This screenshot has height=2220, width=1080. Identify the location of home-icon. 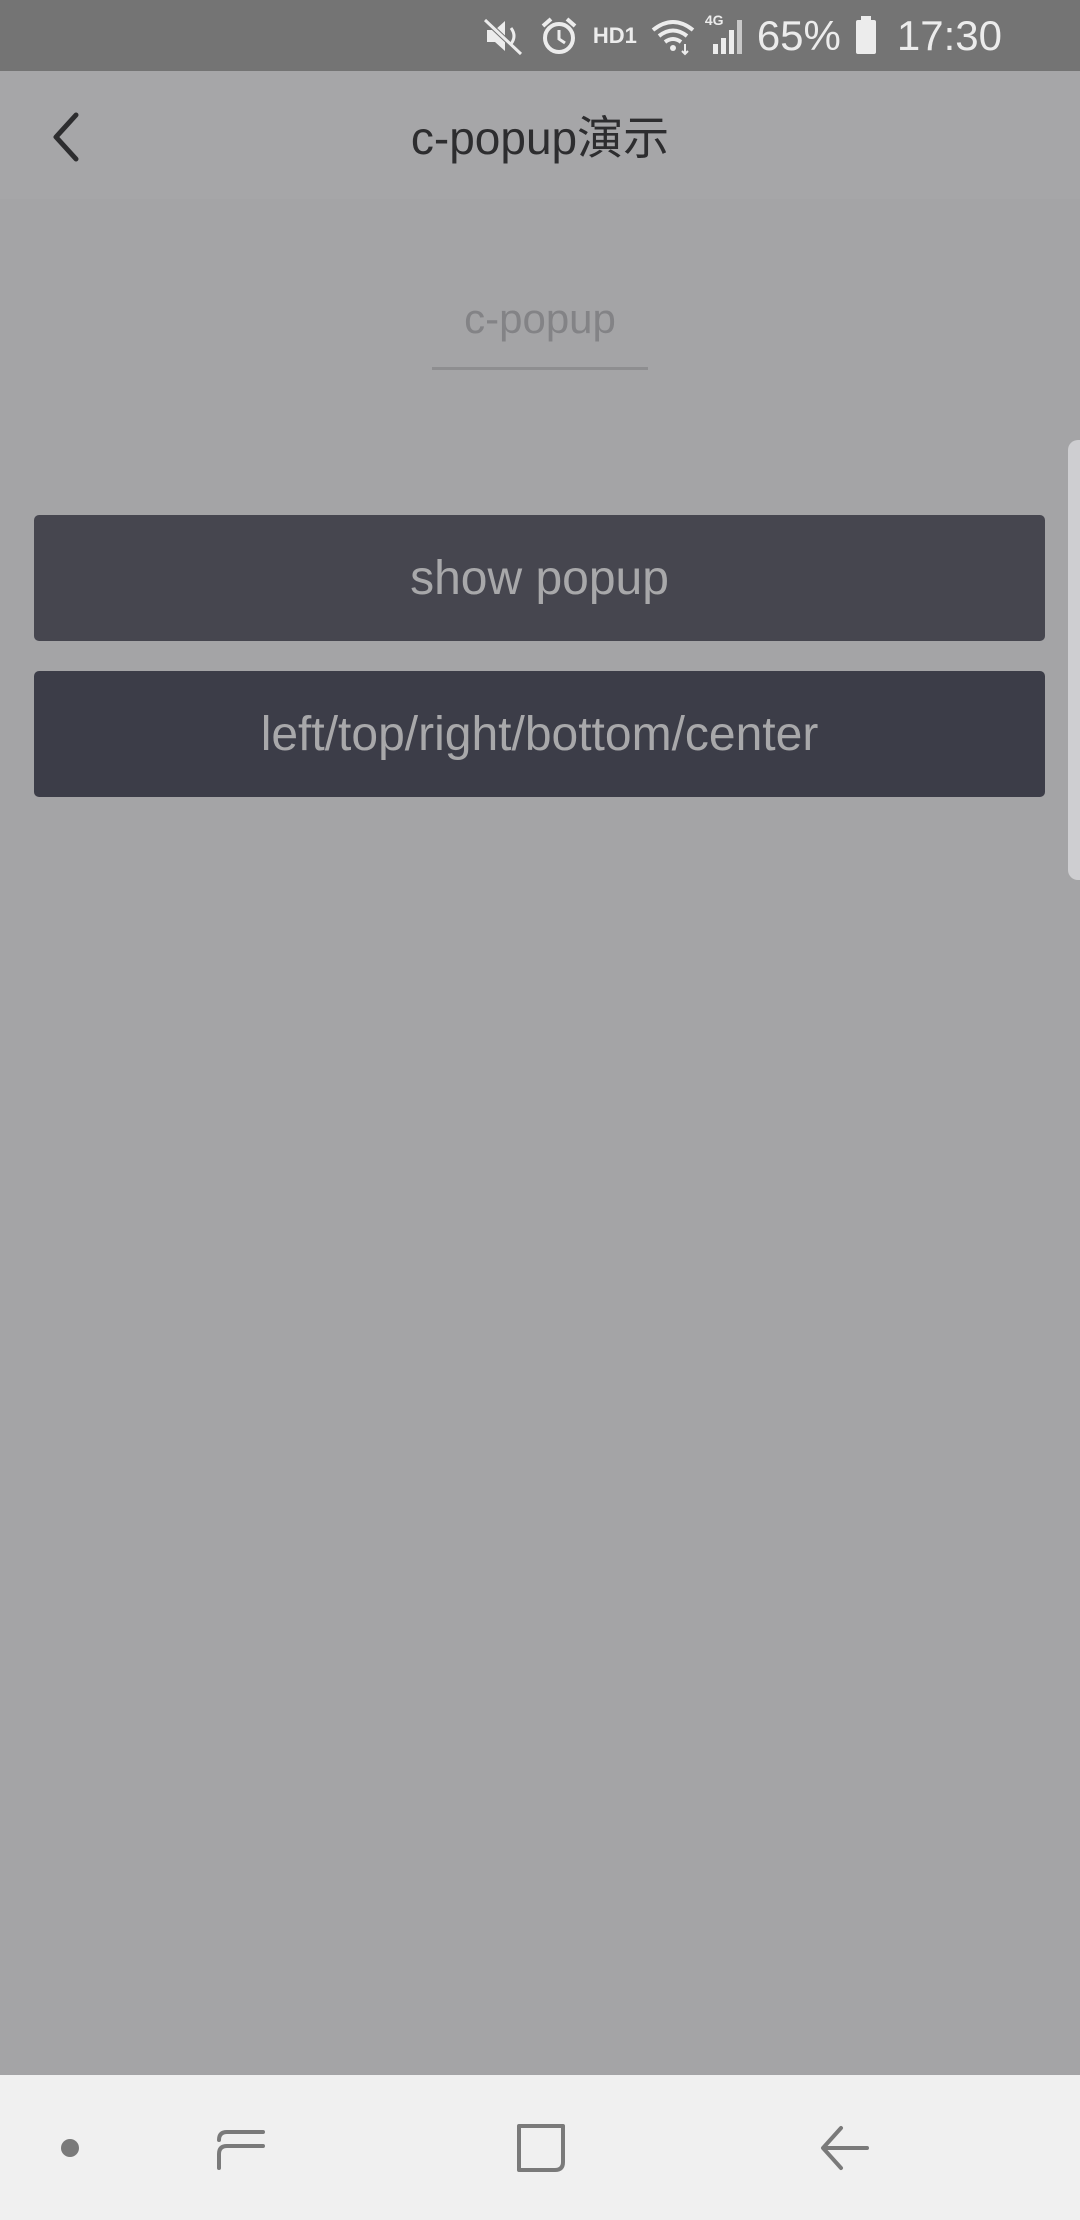
(541, 2147).